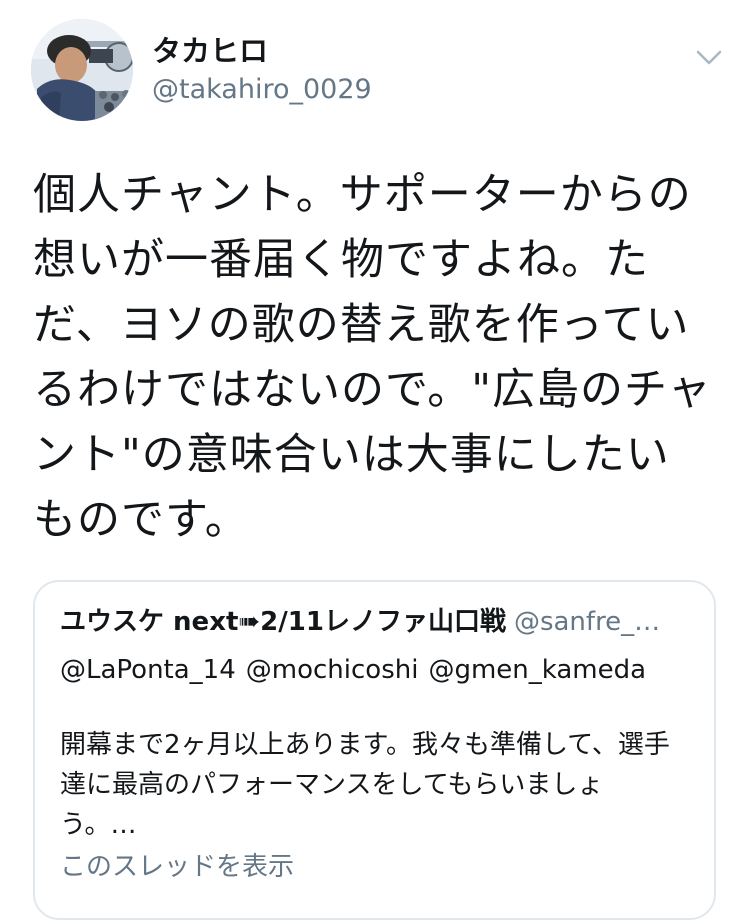  Describe the element at coordinates (210, 51) in the screenshot. I see `author-display-name: タカヒロ` at that location.